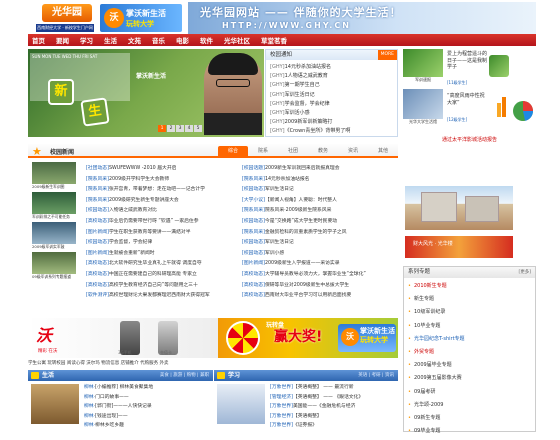 Image resolution: width=560 pixels, height=440 pixels. What do you see at coordinates (524, 272) in the screenshot?
I see `special-more-link: [更多]` at bounding box center [524, 272].